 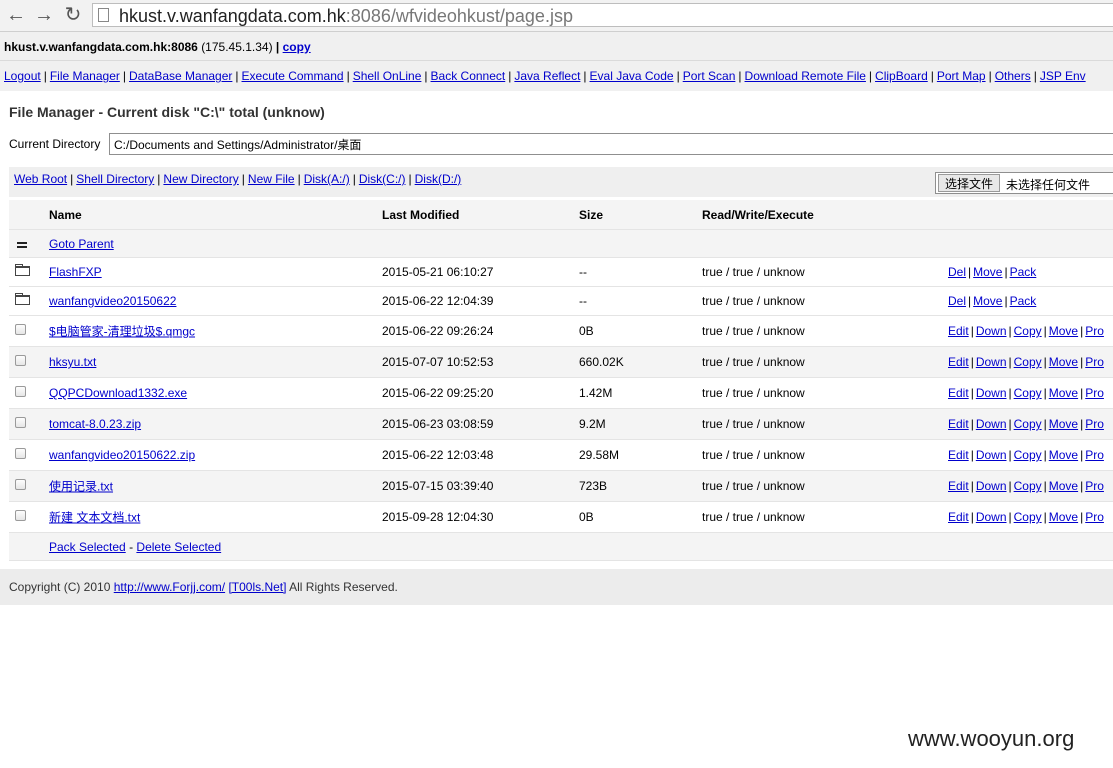 I want to click on menu-item-clipboard: ClipBoard, so click(x=901, y=76).